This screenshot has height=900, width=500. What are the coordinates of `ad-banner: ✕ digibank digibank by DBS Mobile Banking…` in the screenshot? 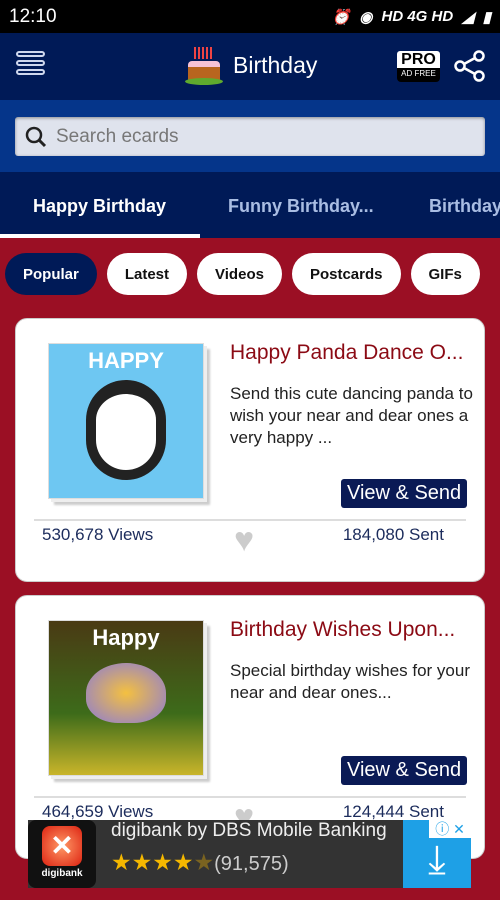 It's located at (249, 854).